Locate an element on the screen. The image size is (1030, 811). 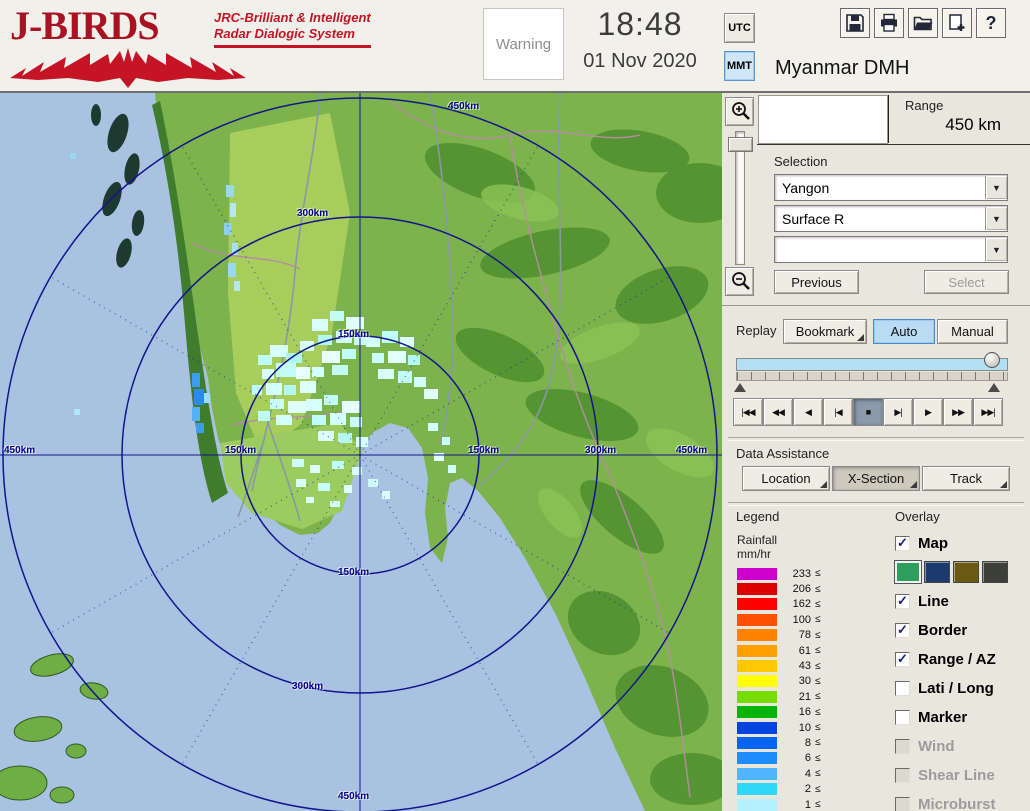
playback-controls: |◀◀ ◀◀ ◀ |◀ ■ ▶| ▶ ▶▶ ▶▶| is located at coordinates (868, 412).